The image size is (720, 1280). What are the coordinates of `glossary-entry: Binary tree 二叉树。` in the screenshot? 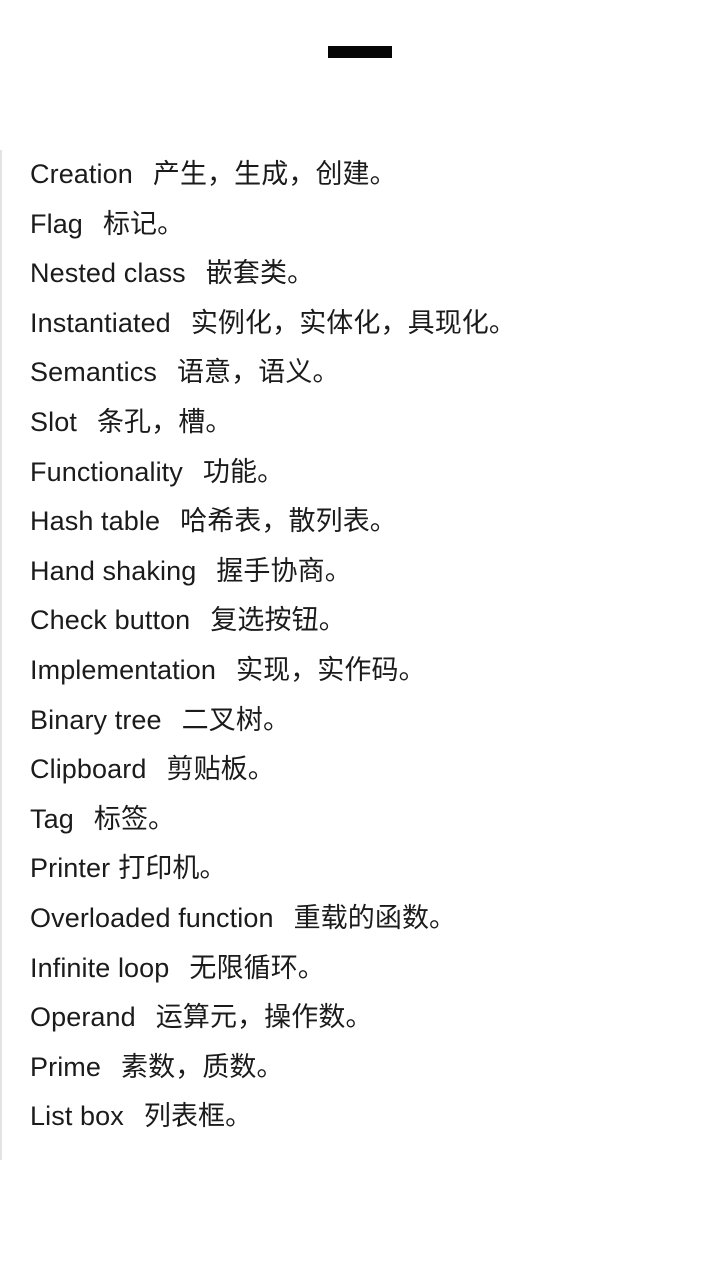 It's located at (361, 721).